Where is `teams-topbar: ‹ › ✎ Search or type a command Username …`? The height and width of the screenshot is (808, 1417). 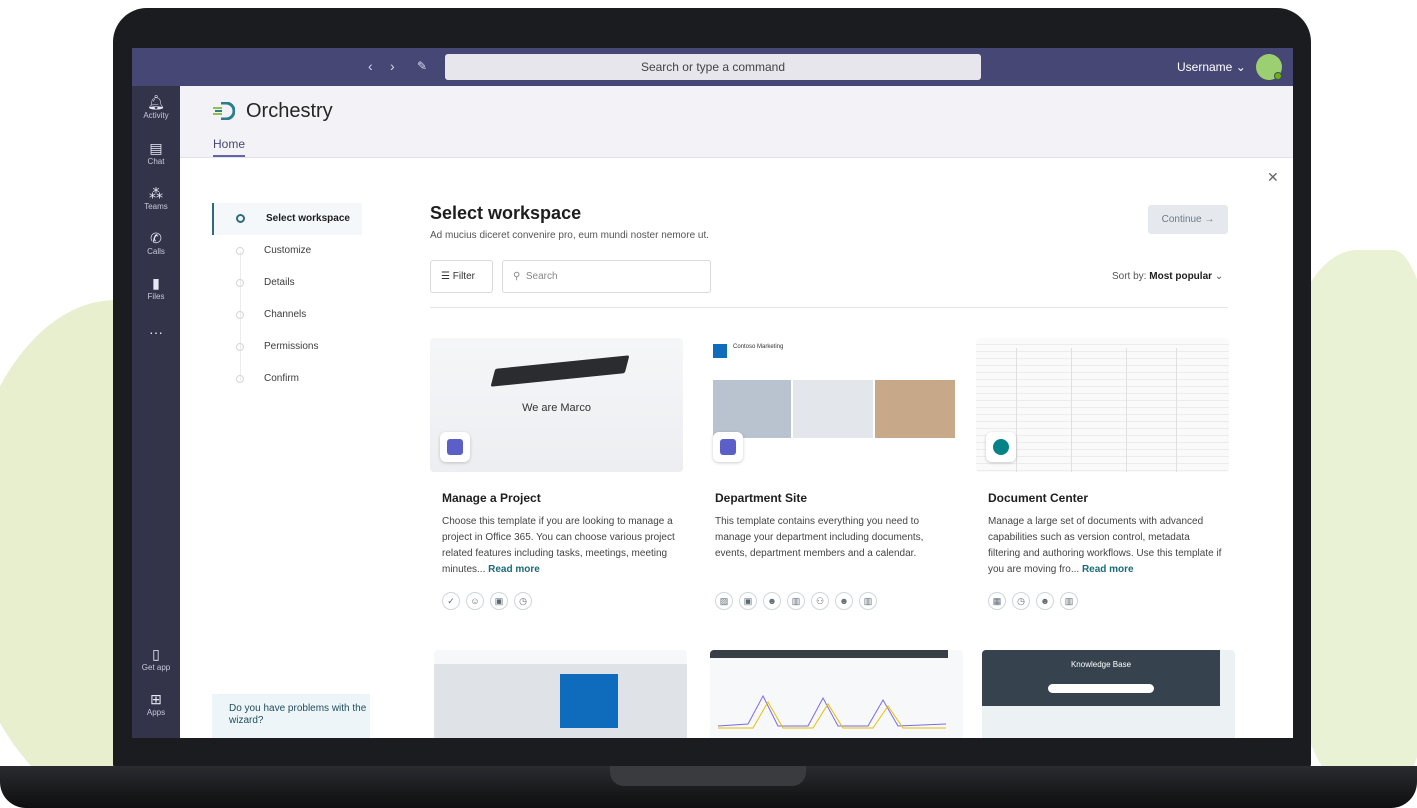
teams-topbar: ‹ › ✎ Search or type a command Username … is located at coordinates (712, 67).